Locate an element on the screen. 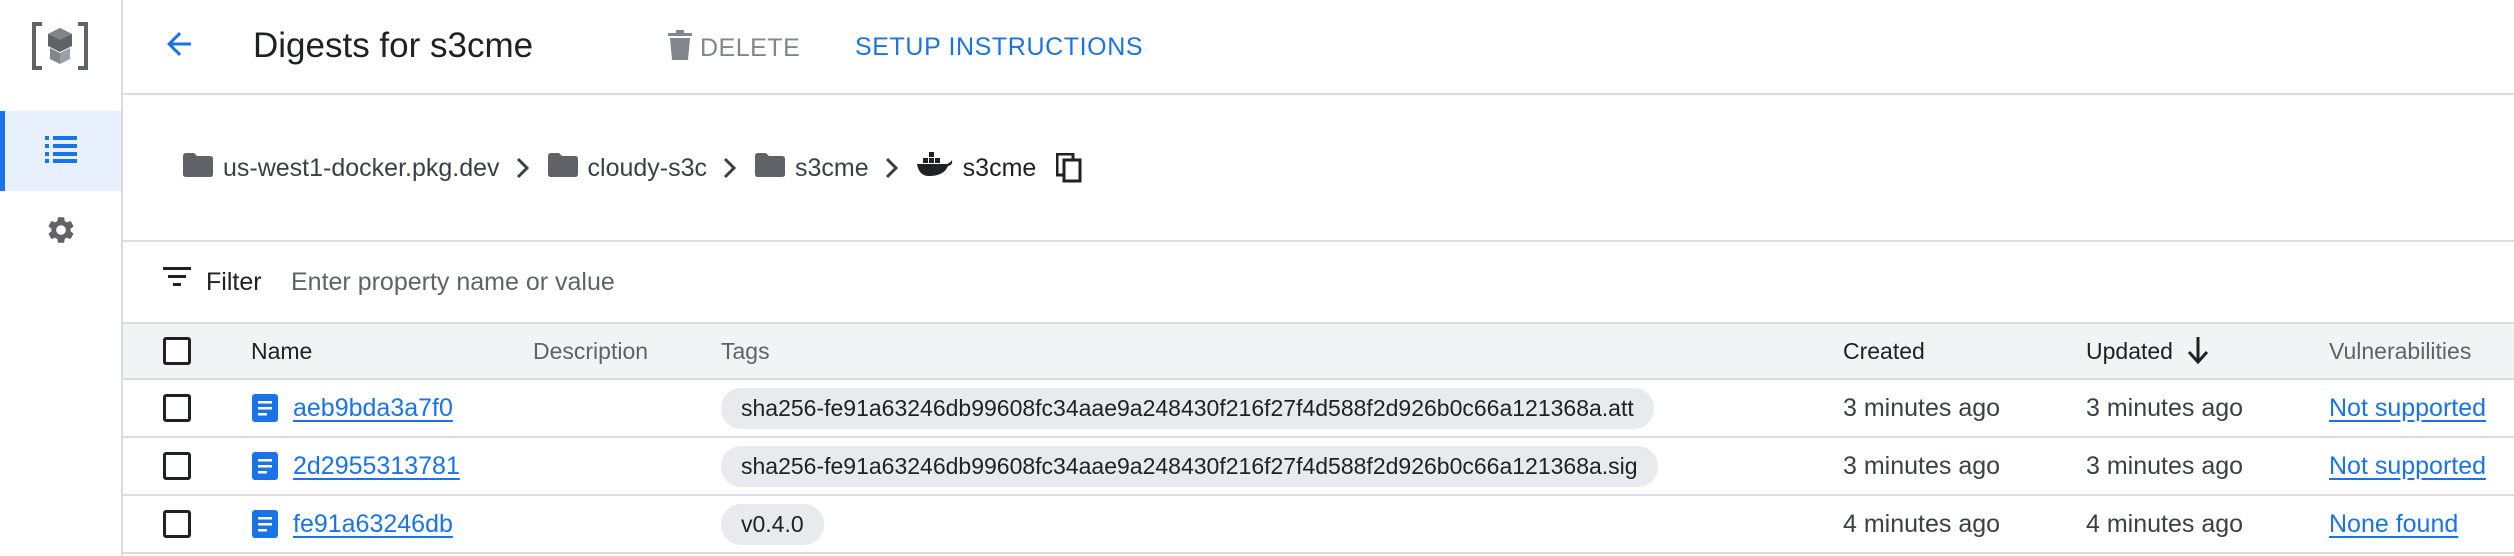 This screenshot has width=2514, height=556. back-button is located at coordinates (179, 46).